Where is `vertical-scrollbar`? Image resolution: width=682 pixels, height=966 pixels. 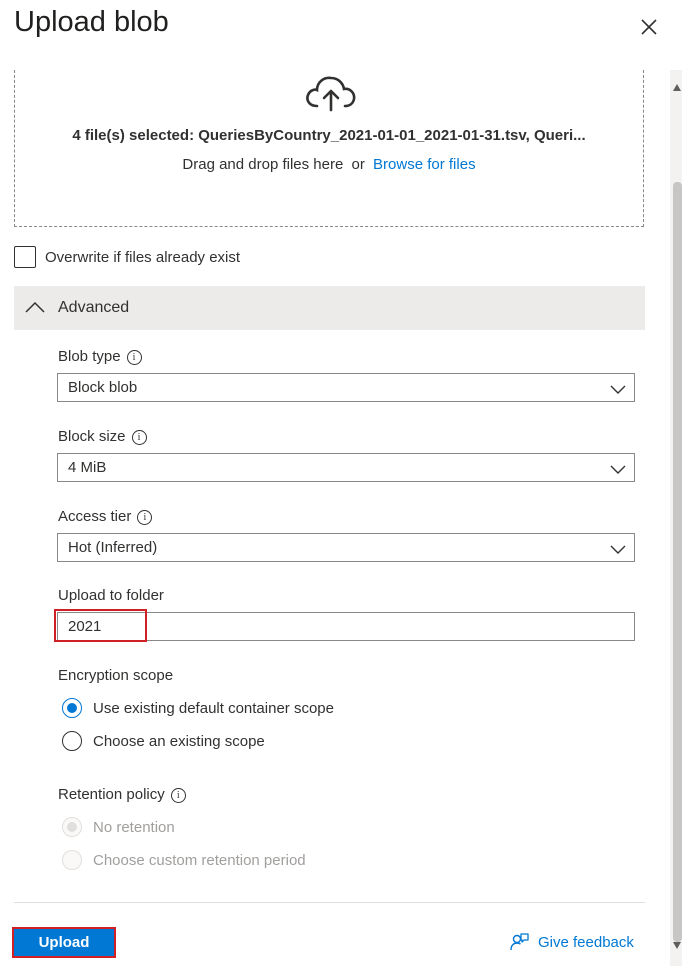
vertical-scrollbar is located at coordinates (676, 518).